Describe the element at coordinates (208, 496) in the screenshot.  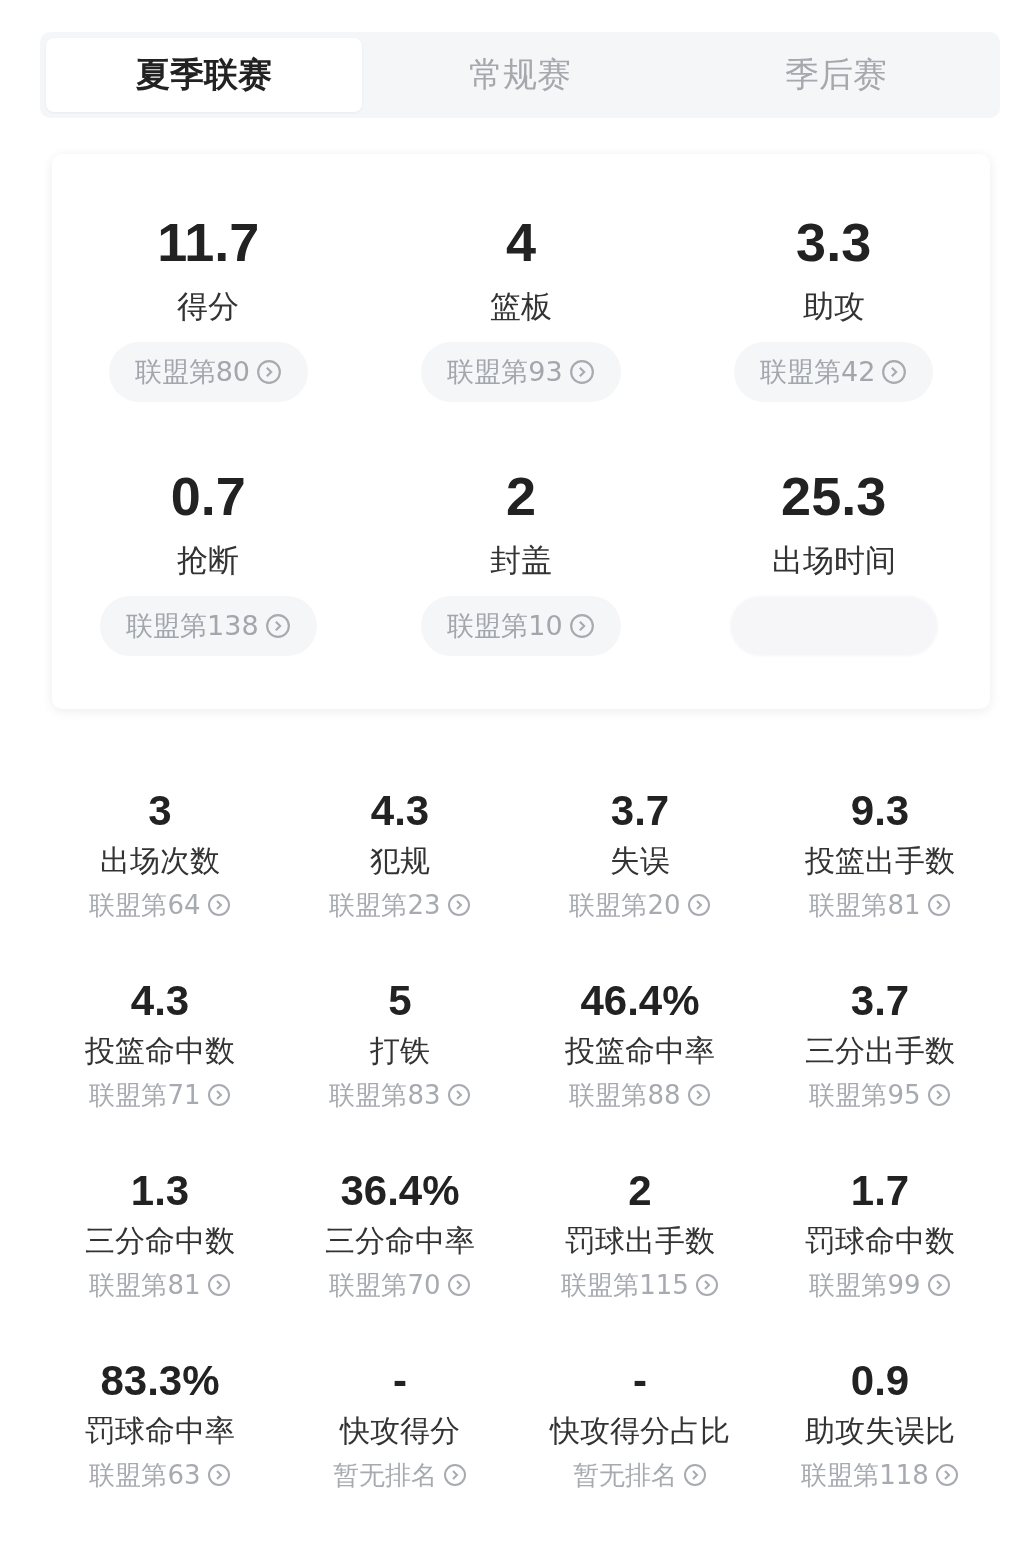
I see `stat-value: 0.7` at that location.